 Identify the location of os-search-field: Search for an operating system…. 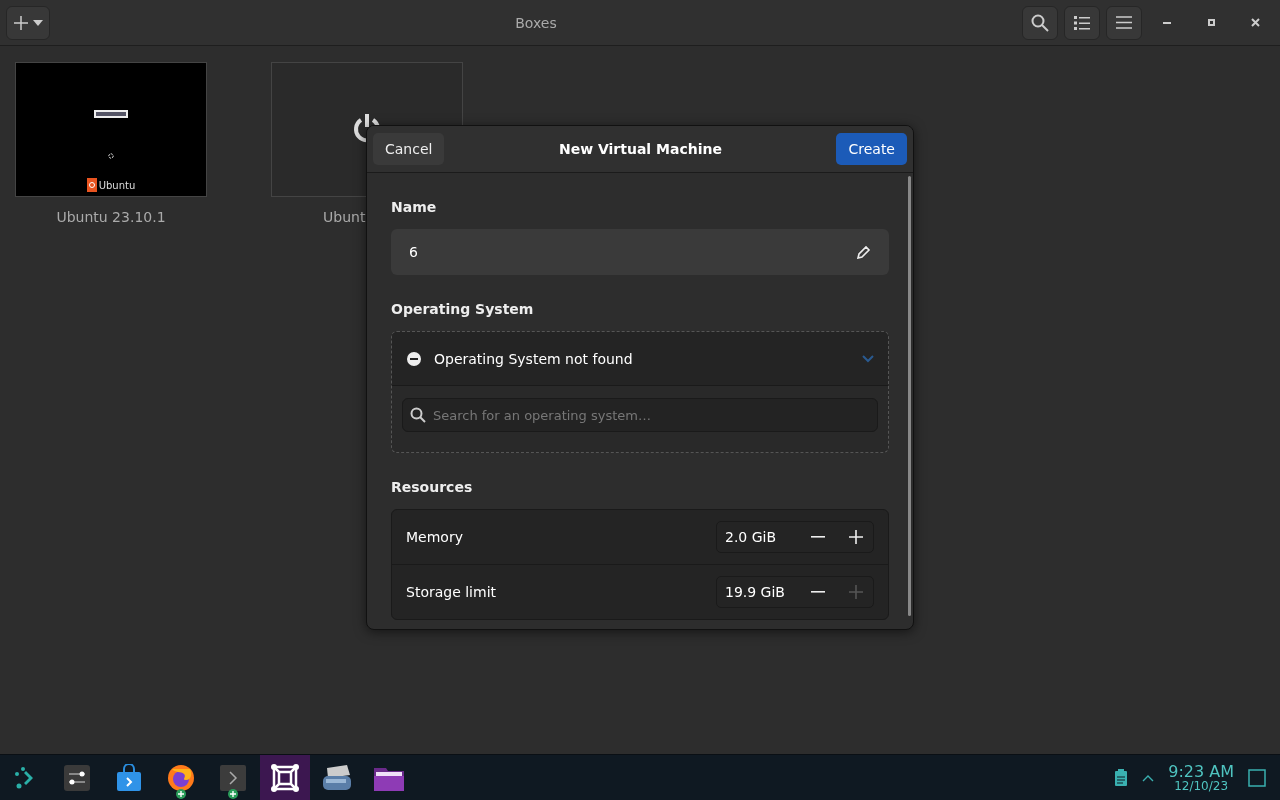
(640, 415).